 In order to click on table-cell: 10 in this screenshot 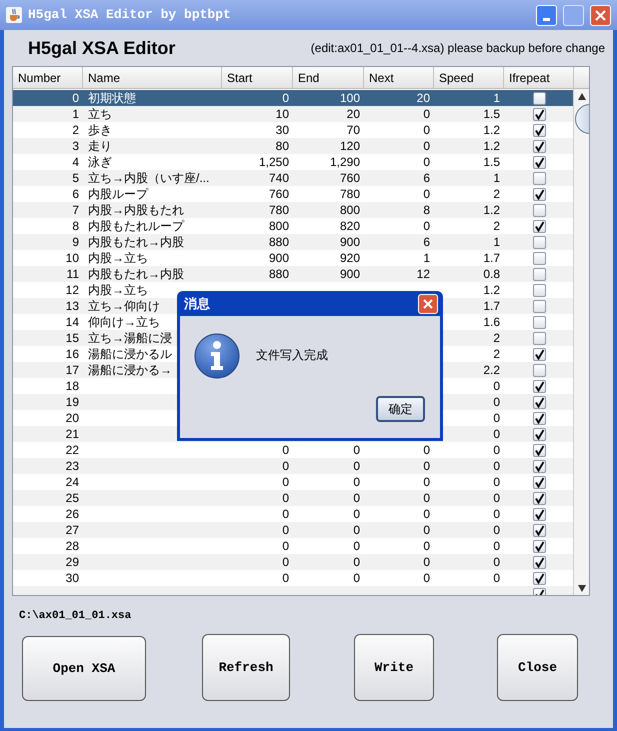, I will do `click(282, 114)`.